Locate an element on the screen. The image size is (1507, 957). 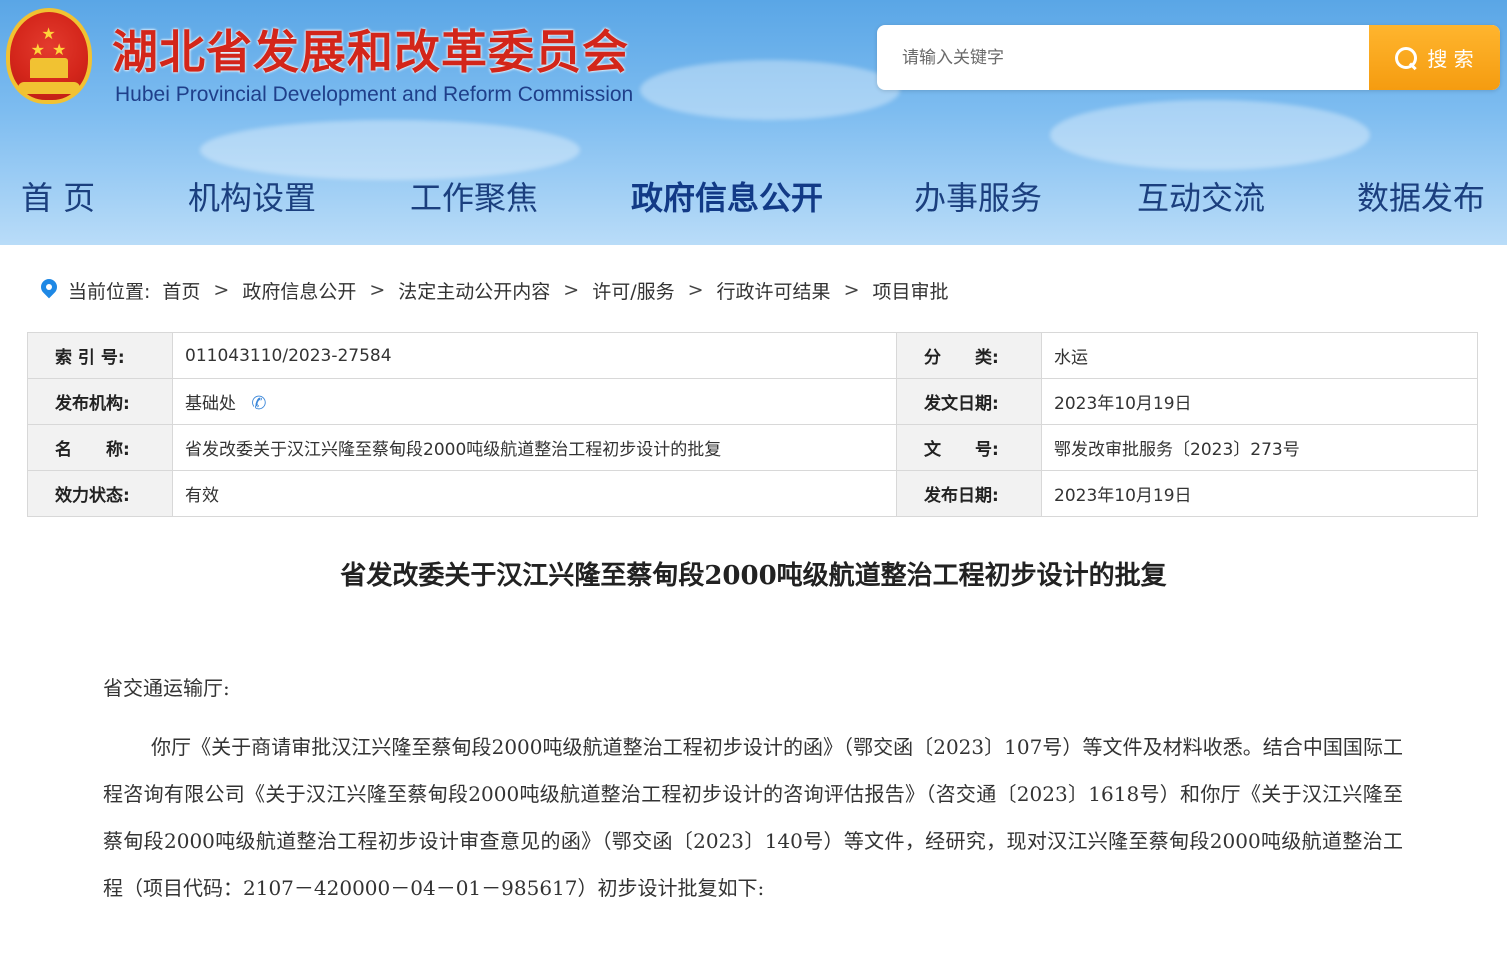
search-input is located at coordinates (1123, 57).